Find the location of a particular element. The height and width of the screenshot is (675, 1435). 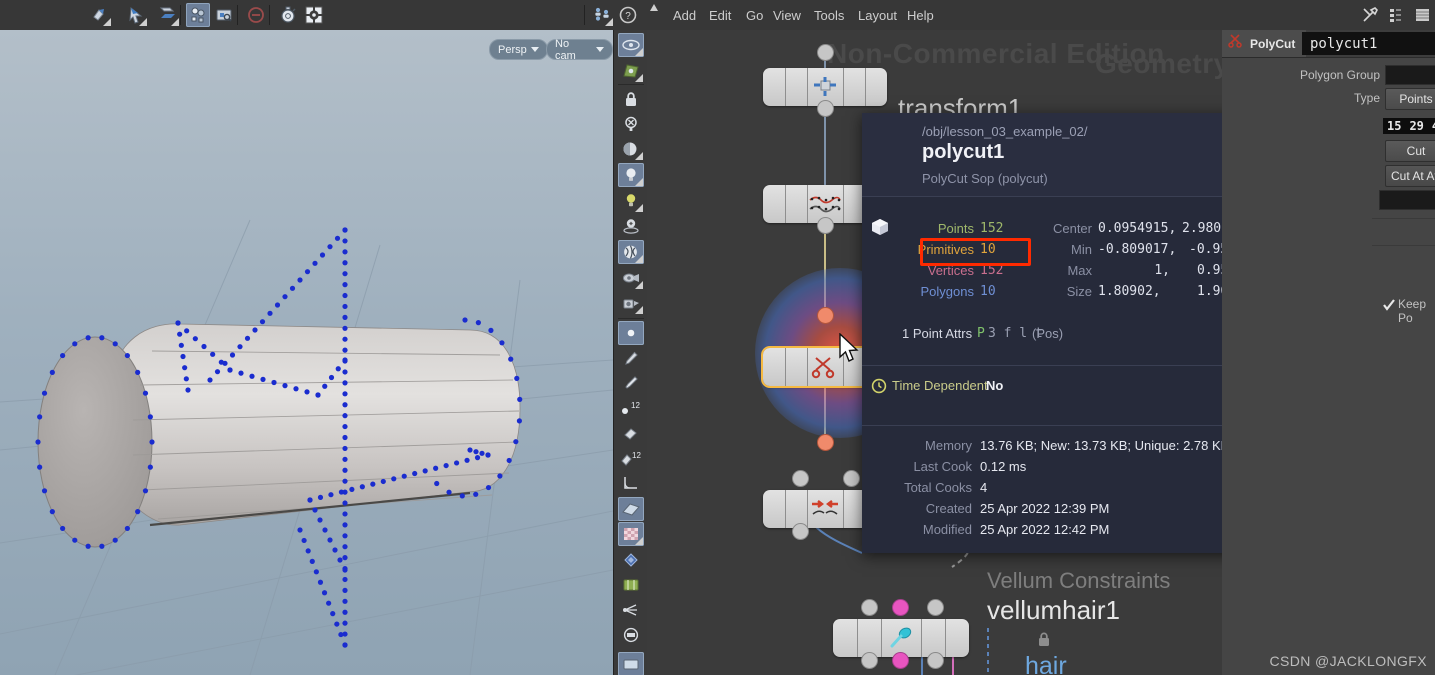

disk-icon is located at coordinates (631, 635).